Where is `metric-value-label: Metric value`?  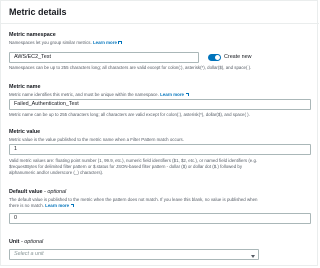 metric-value-label: Metric value is located at coordinates (25, 132).